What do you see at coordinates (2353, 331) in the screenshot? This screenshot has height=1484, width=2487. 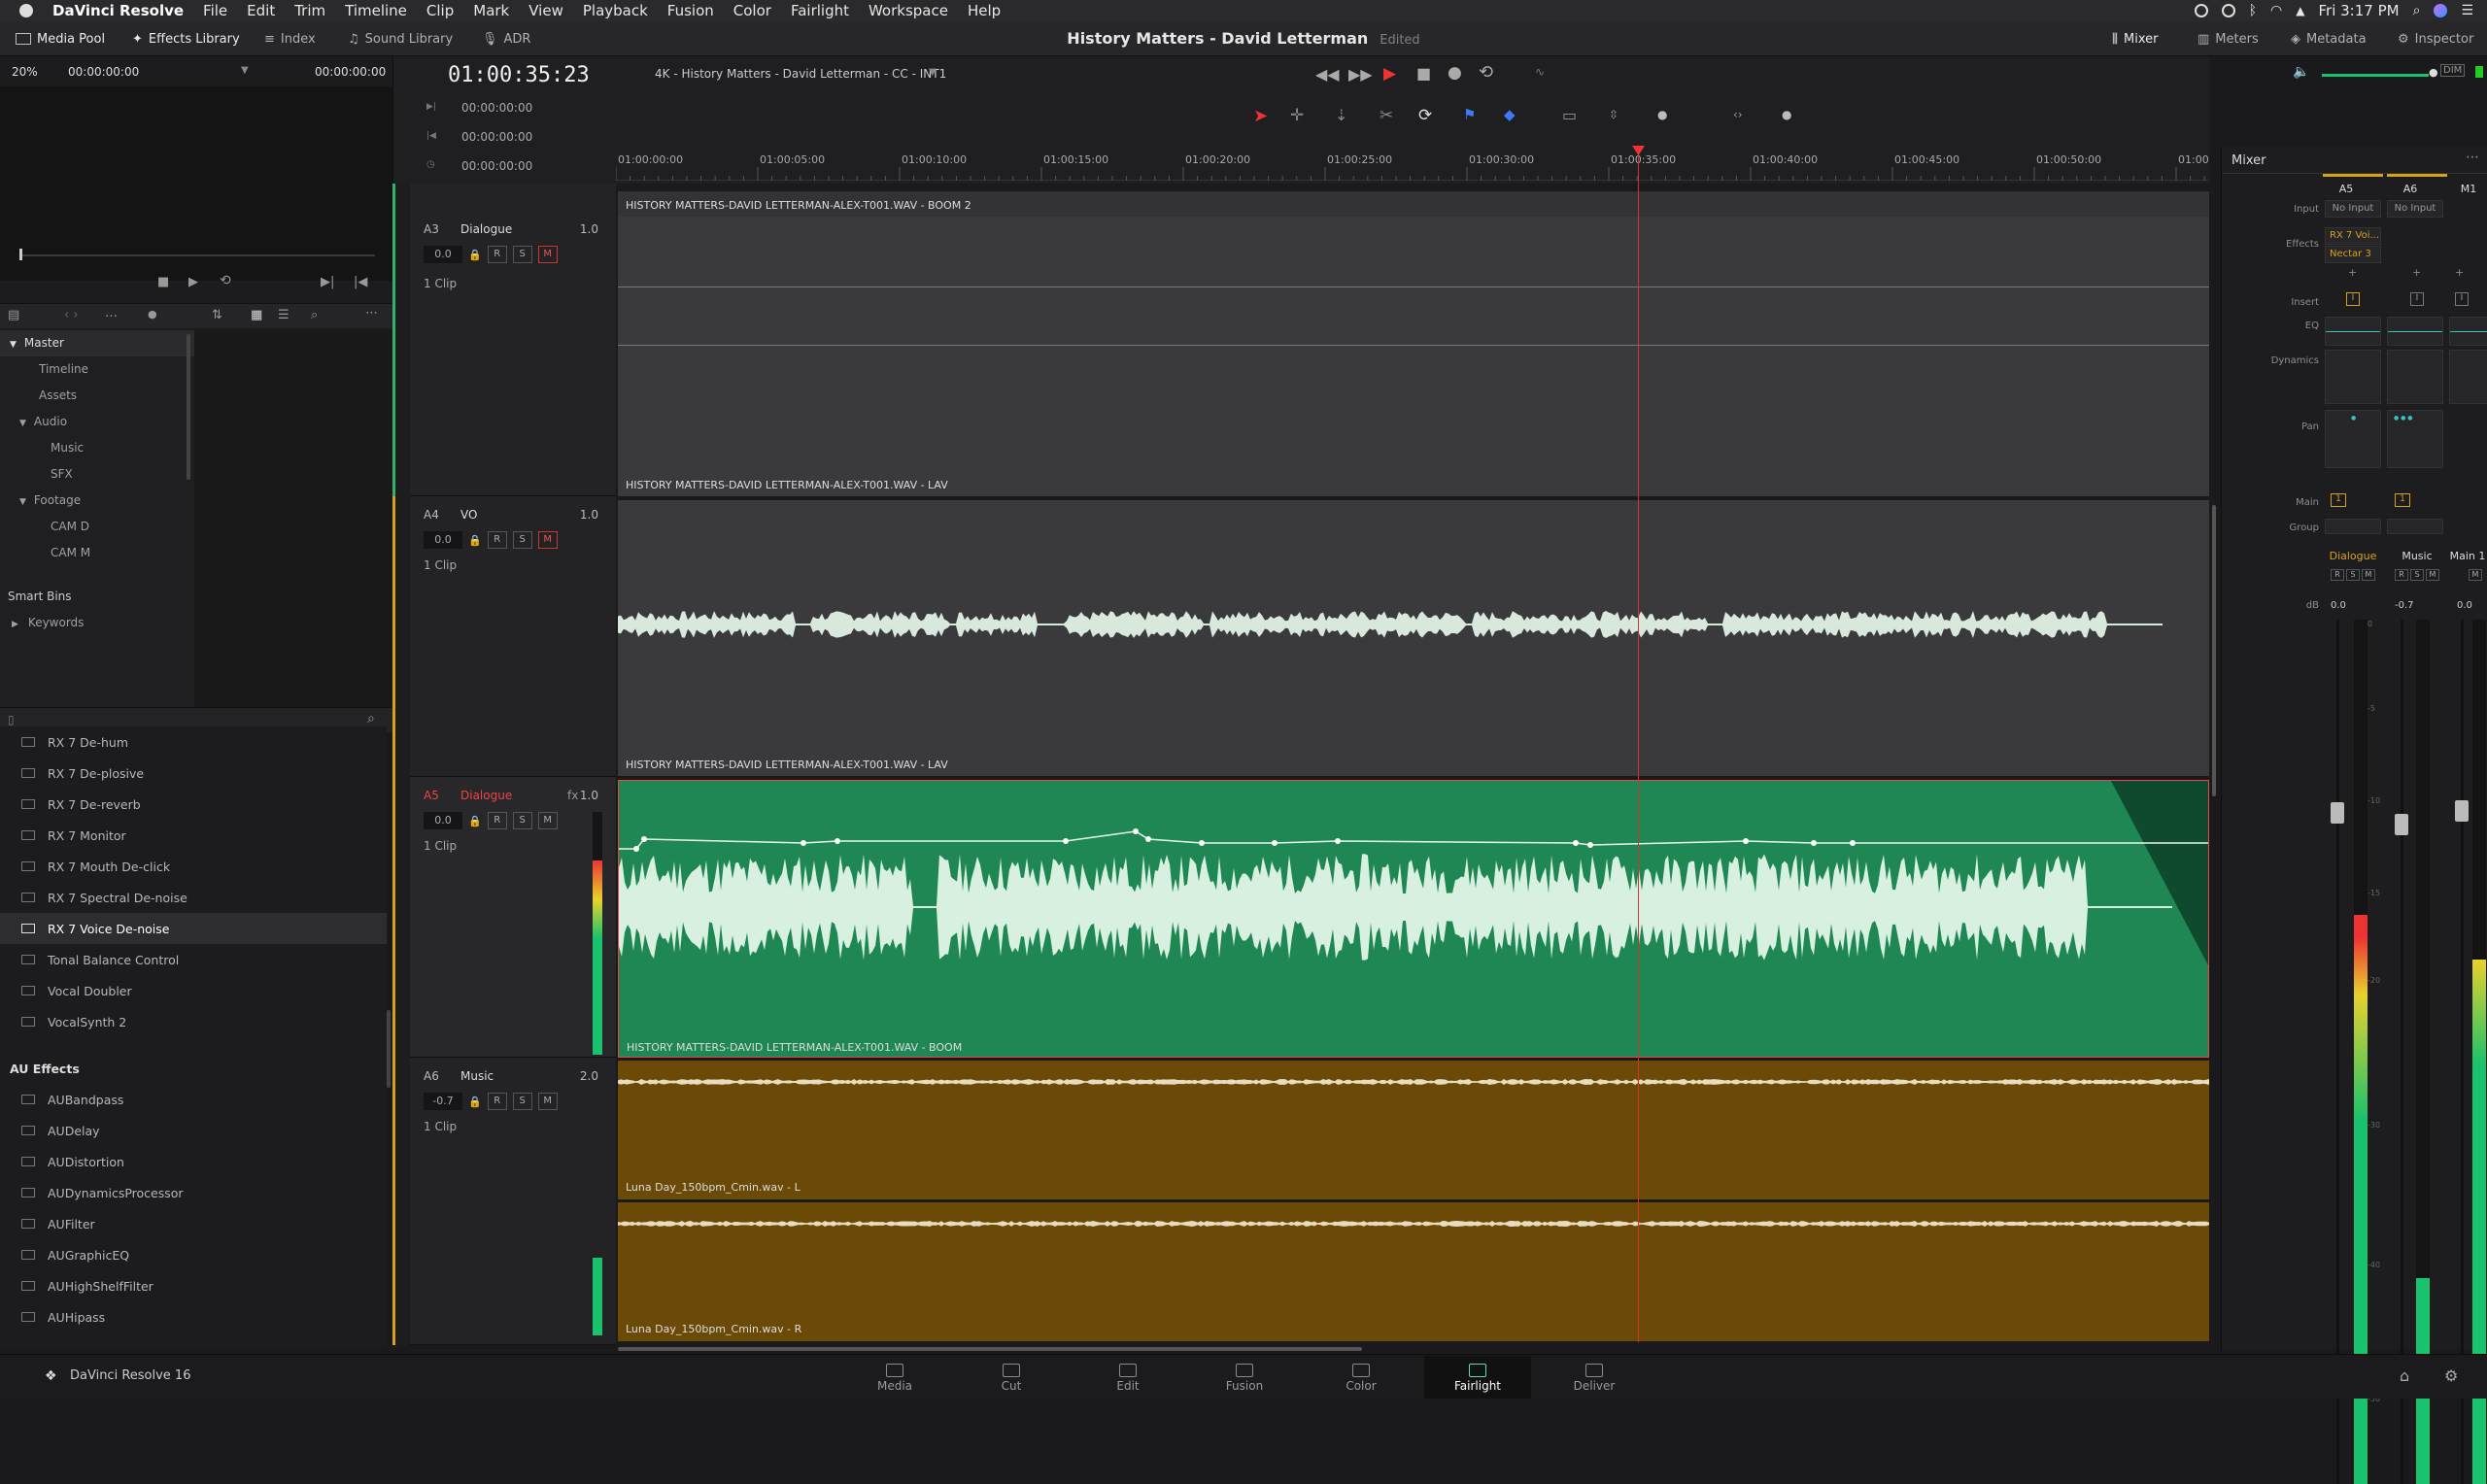 I see `a5-eq-graph` at bounding box center [2353, 331].